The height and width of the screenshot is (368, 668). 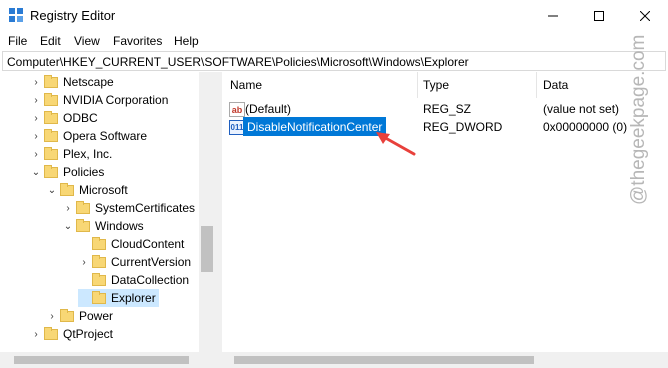 What do you see at coordinates (645, 15) in the screenshot?
I see `close-button` at bounding box center [645, 15].